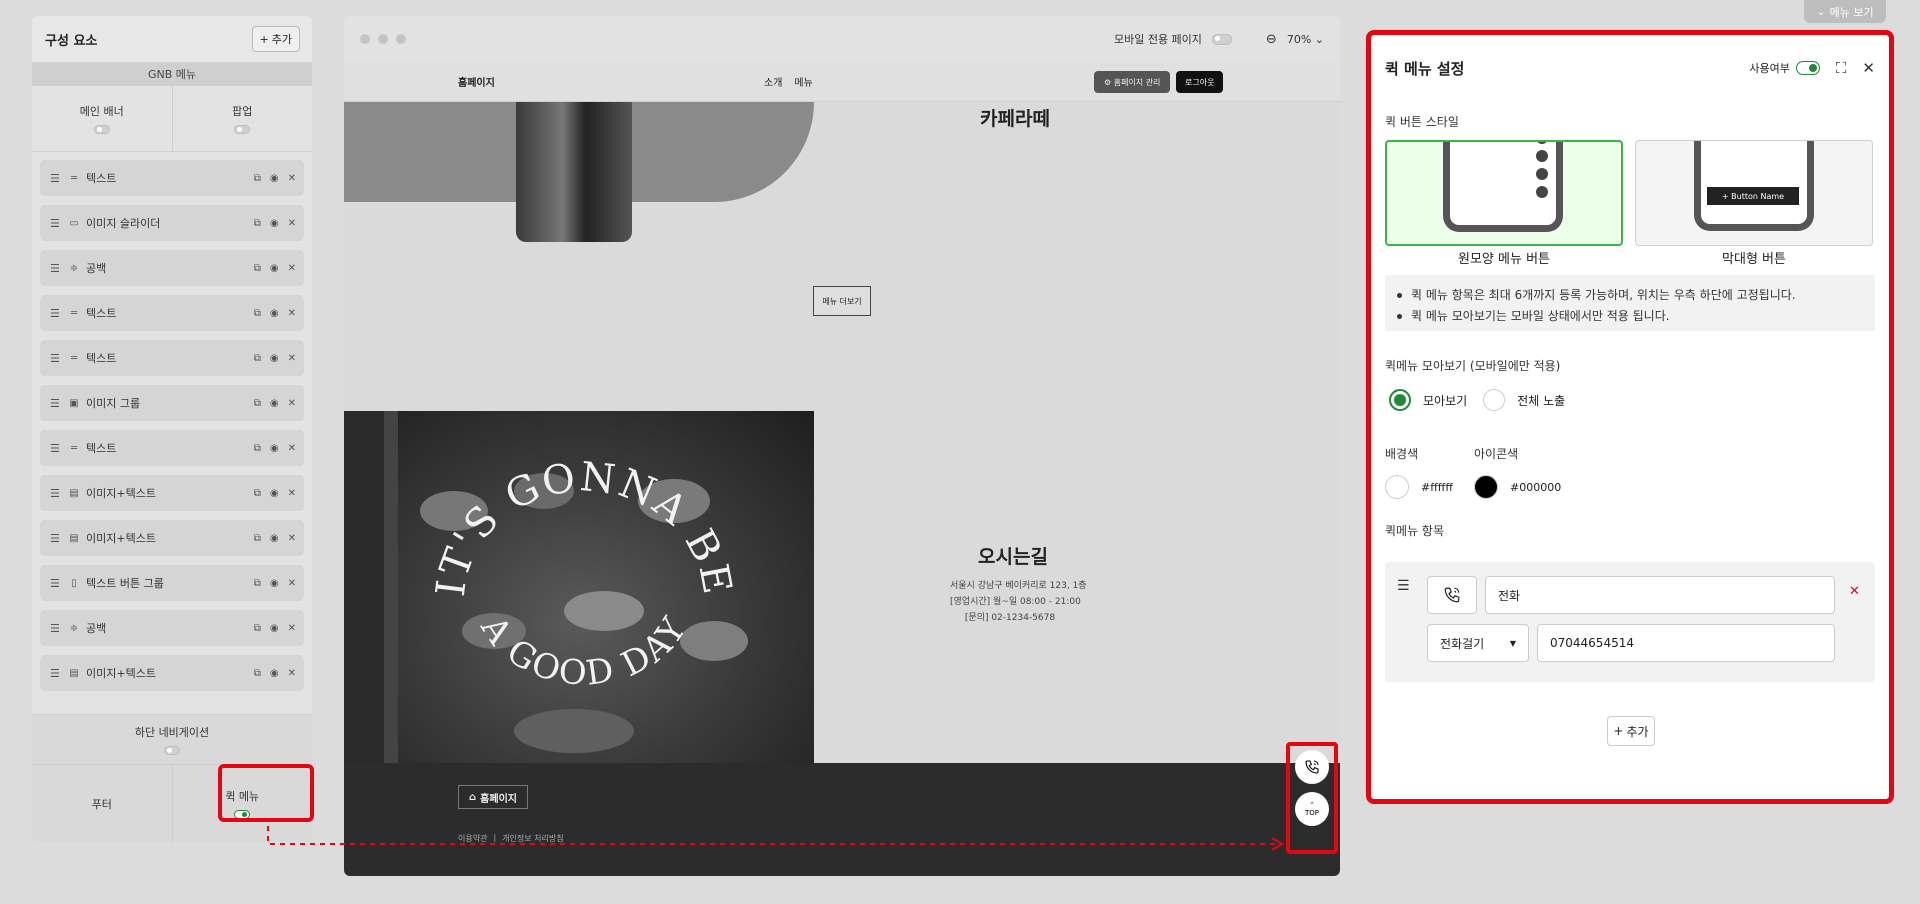  I want to click on menu-more-button: 메뉴 더보기, so click(842, 301).